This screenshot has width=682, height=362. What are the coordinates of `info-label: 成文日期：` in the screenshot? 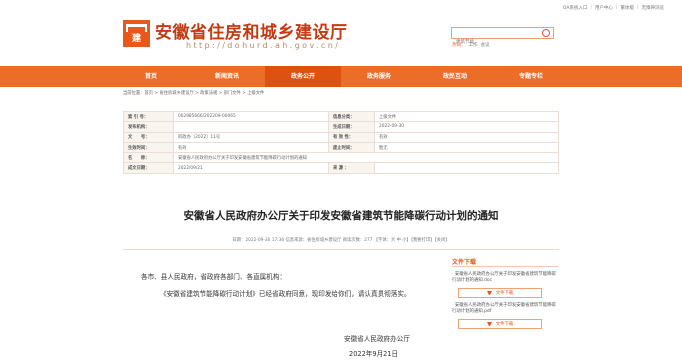 It's located at (148, 168).